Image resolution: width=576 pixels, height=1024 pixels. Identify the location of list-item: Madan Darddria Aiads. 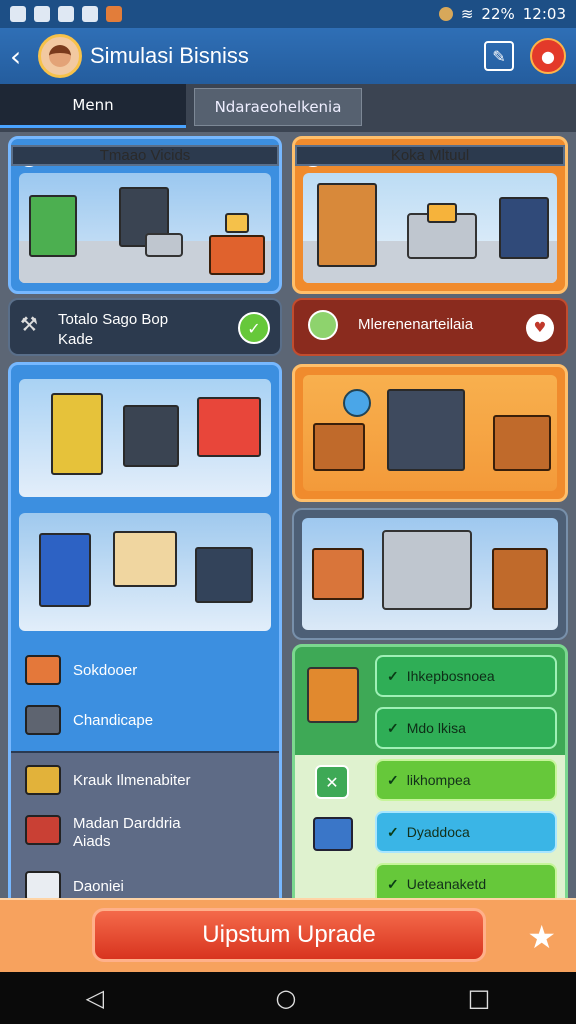
(103, 833).